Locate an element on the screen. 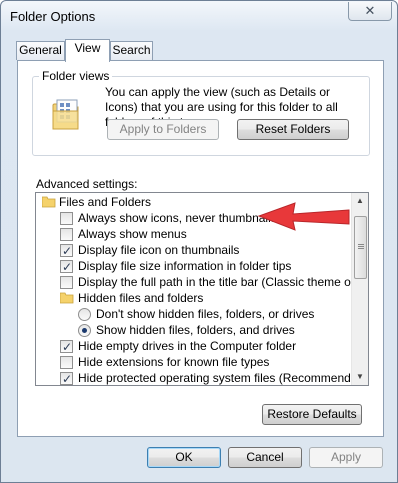  advanced-settings-label: Advanced settings: is located at coordinates (87, 184).